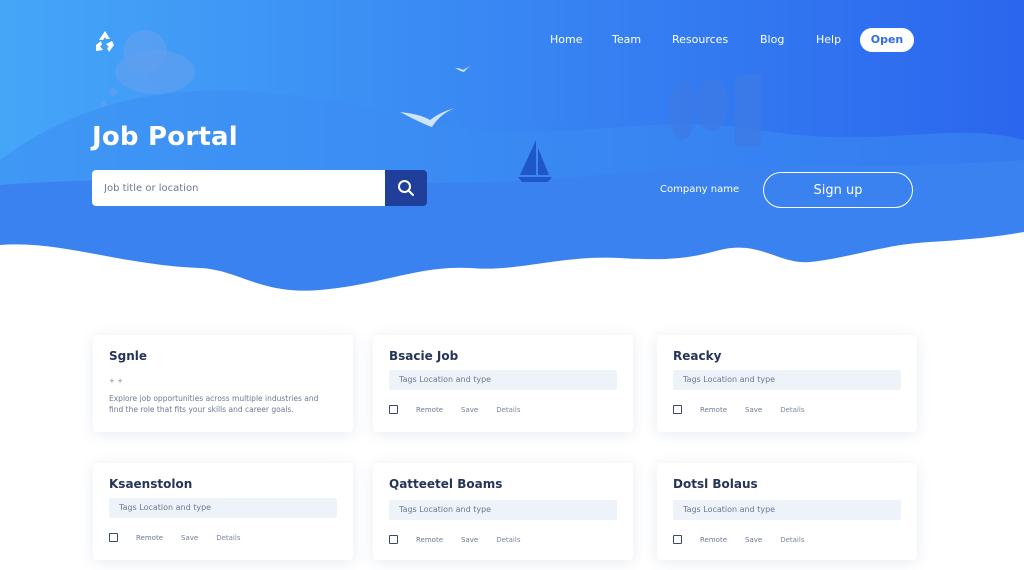 The height and width of the screenshot is (570, 1024). I want to click on card-title: Sgnle, so click(128, 356).